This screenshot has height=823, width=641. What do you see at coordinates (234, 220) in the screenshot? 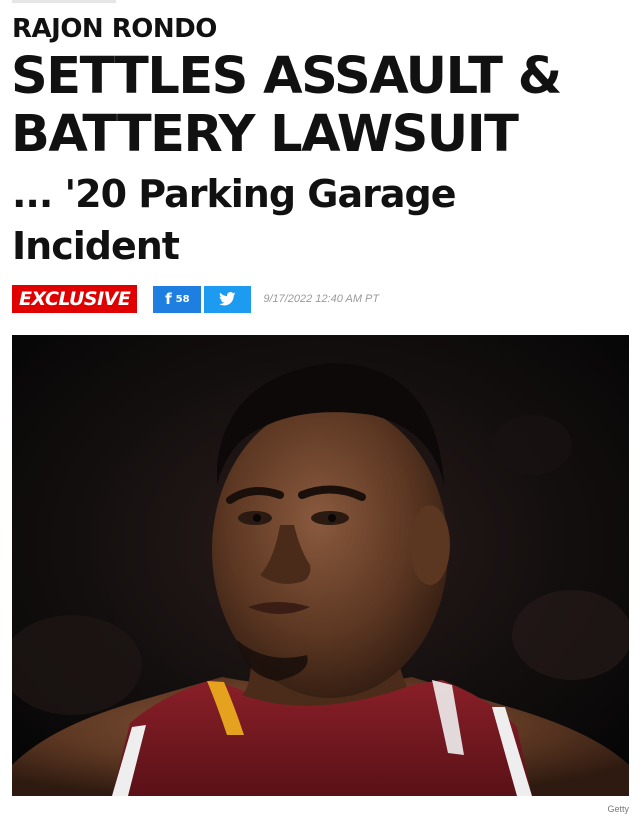
I see `article-subhead: ... '20 Parking Garage Incident` at bounding box center [234, 220].